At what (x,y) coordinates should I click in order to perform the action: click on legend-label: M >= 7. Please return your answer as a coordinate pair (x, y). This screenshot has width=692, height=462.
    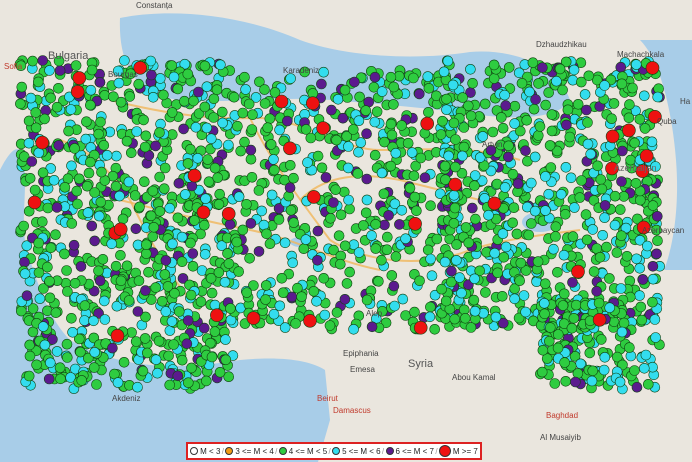
    Looking at the image, I should click on (465, 451).